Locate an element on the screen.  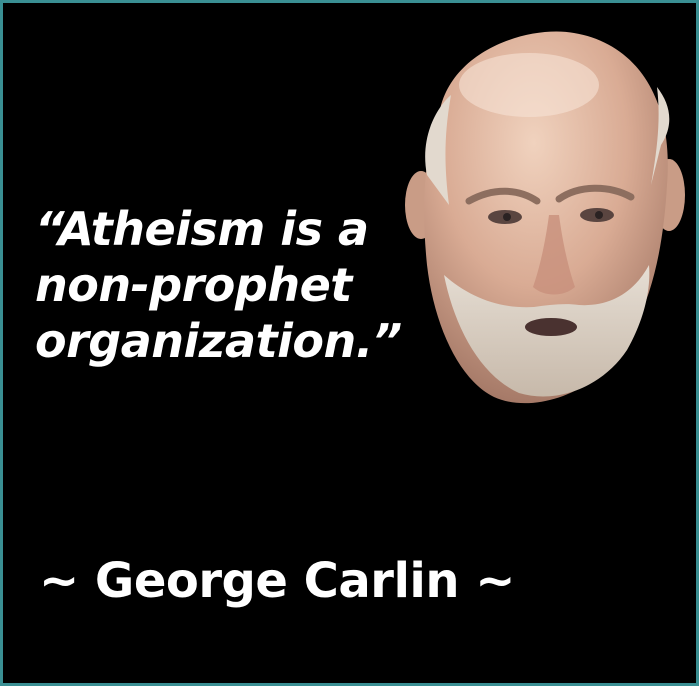
quote-line: “Atheism is a is located at coordinates (202, 229).